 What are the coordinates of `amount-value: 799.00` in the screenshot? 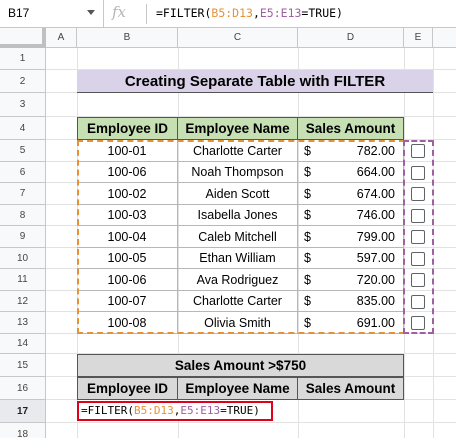 It's located at (375, 236).